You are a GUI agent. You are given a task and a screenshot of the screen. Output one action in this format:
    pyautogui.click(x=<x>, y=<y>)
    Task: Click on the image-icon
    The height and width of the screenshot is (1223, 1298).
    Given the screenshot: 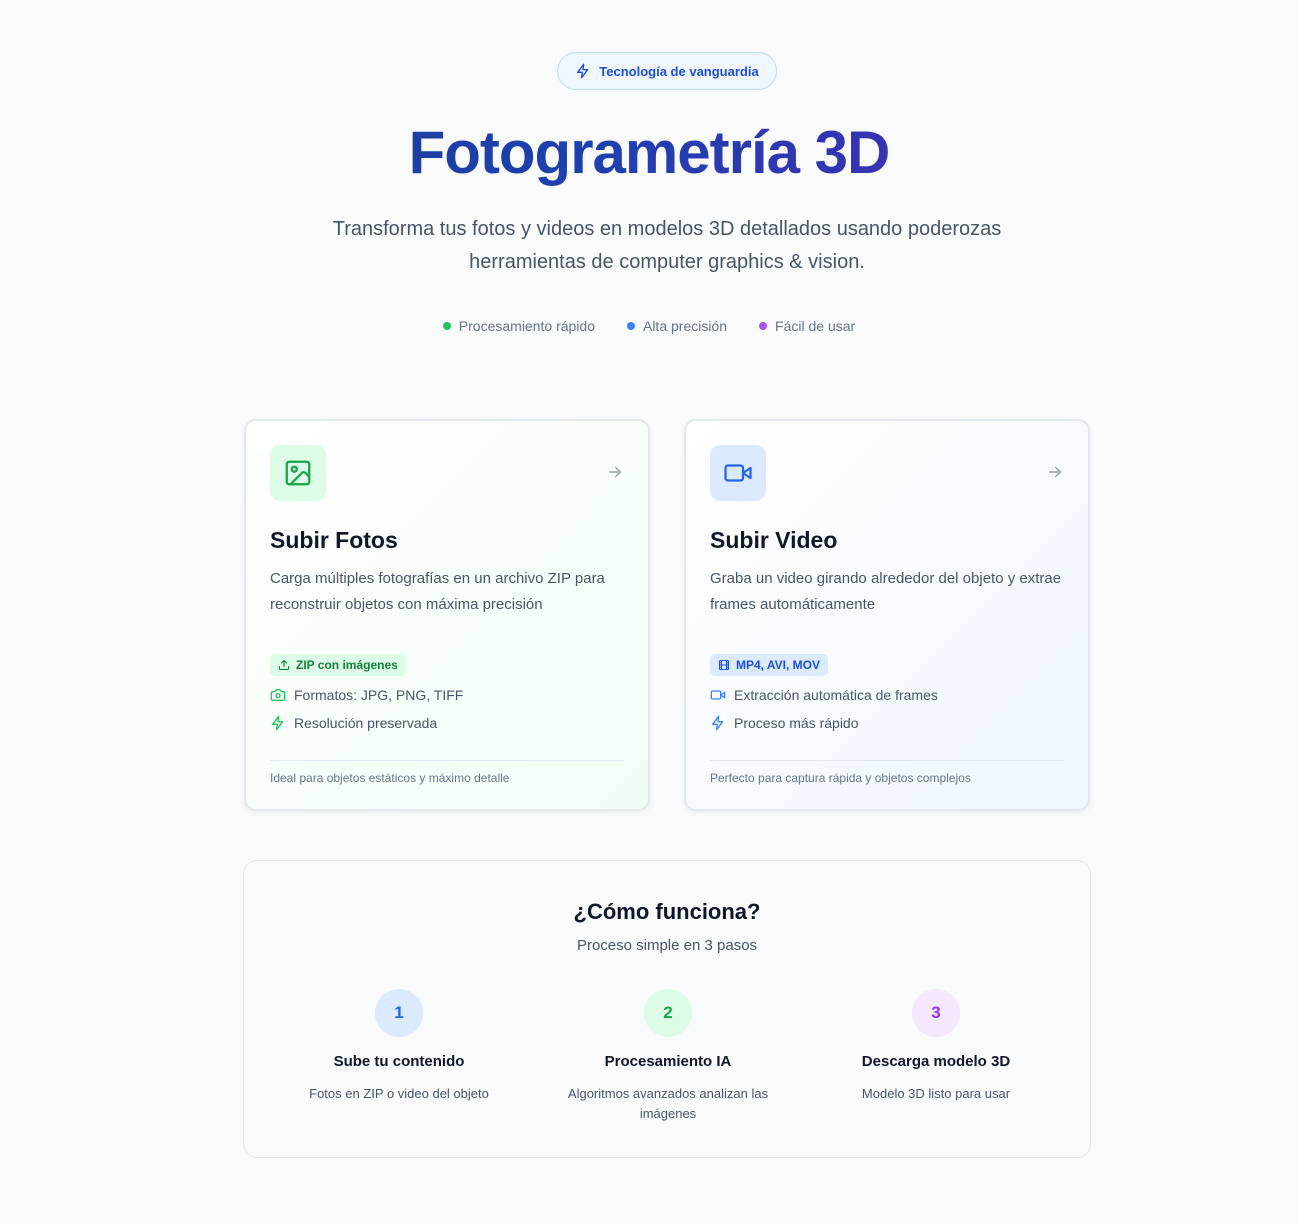 What is the action you would take?
    pyautogui.click(x=298, y=473)
    